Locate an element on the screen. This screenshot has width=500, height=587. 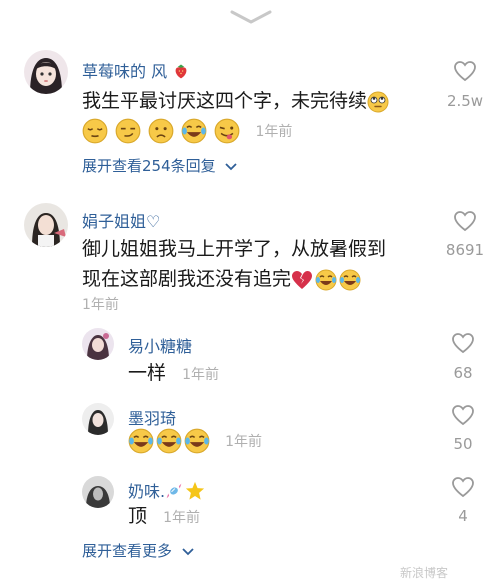
expand-replies-link: 展开查看254条回复 is located at coordinates (160, 165).